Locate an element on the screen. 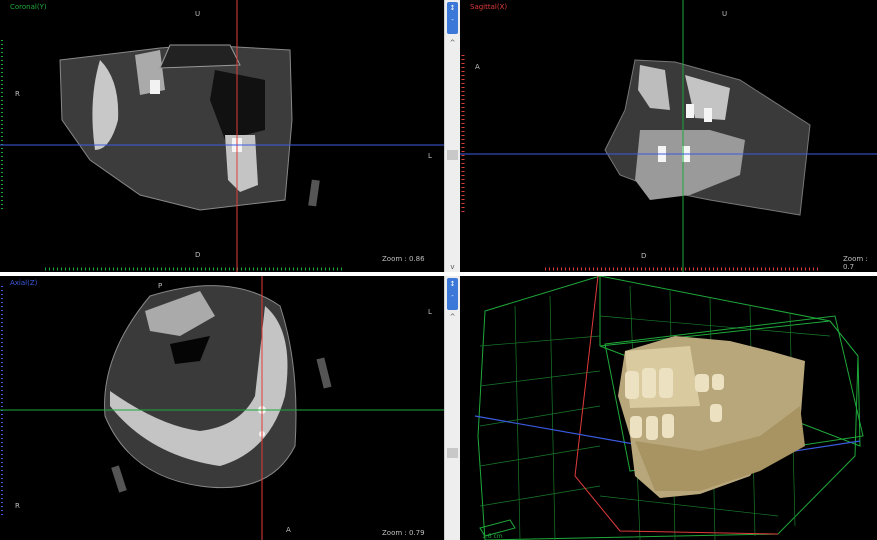 The height and width of the screenshot is (540, 877). axial-scrollbar: ↕ - ^ is located at coordinates (452, 408).